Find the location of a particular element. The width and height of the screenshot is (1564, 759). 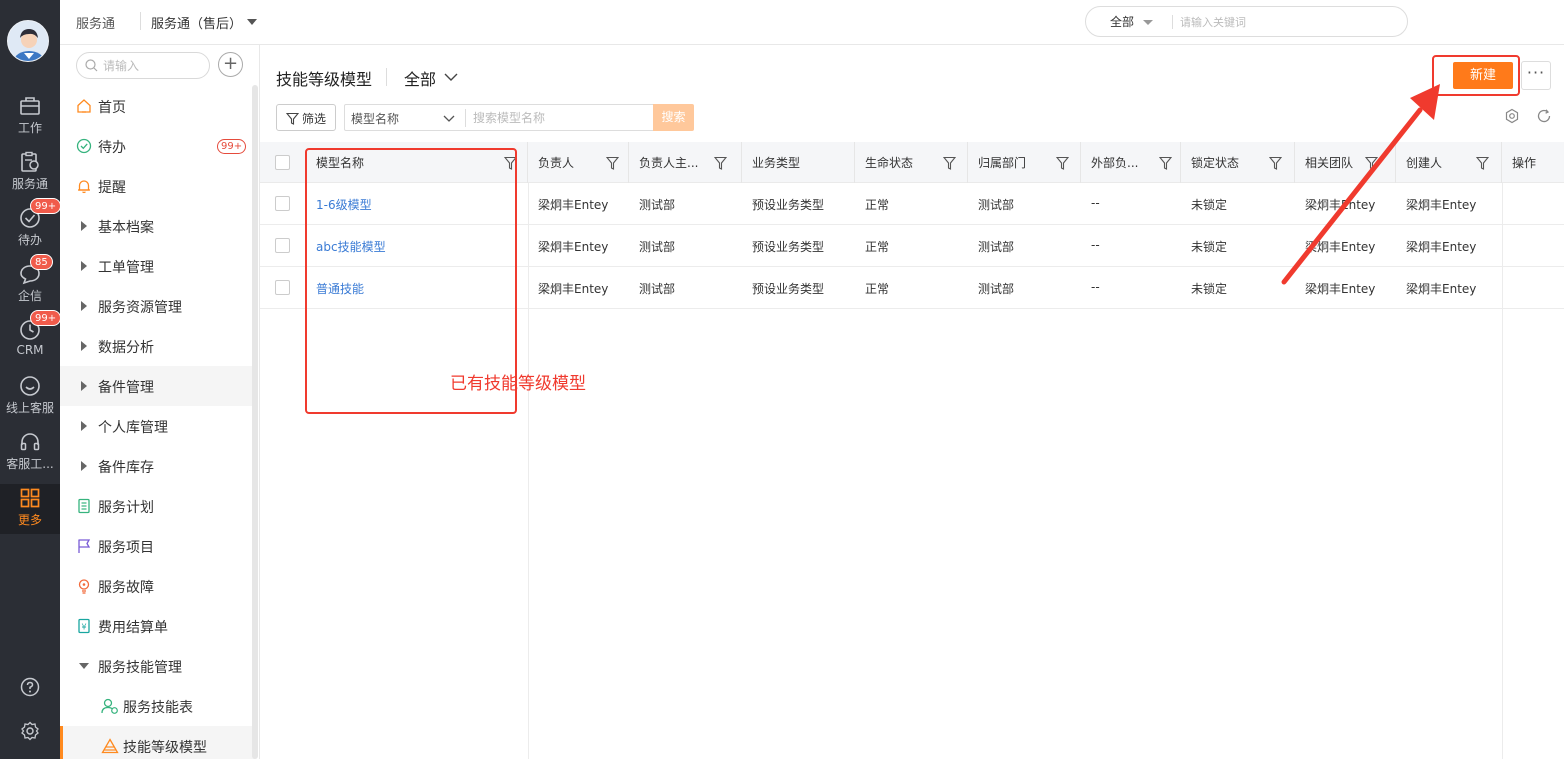

menu-item: 技能等级模型 is located at coordinates (157, 742).